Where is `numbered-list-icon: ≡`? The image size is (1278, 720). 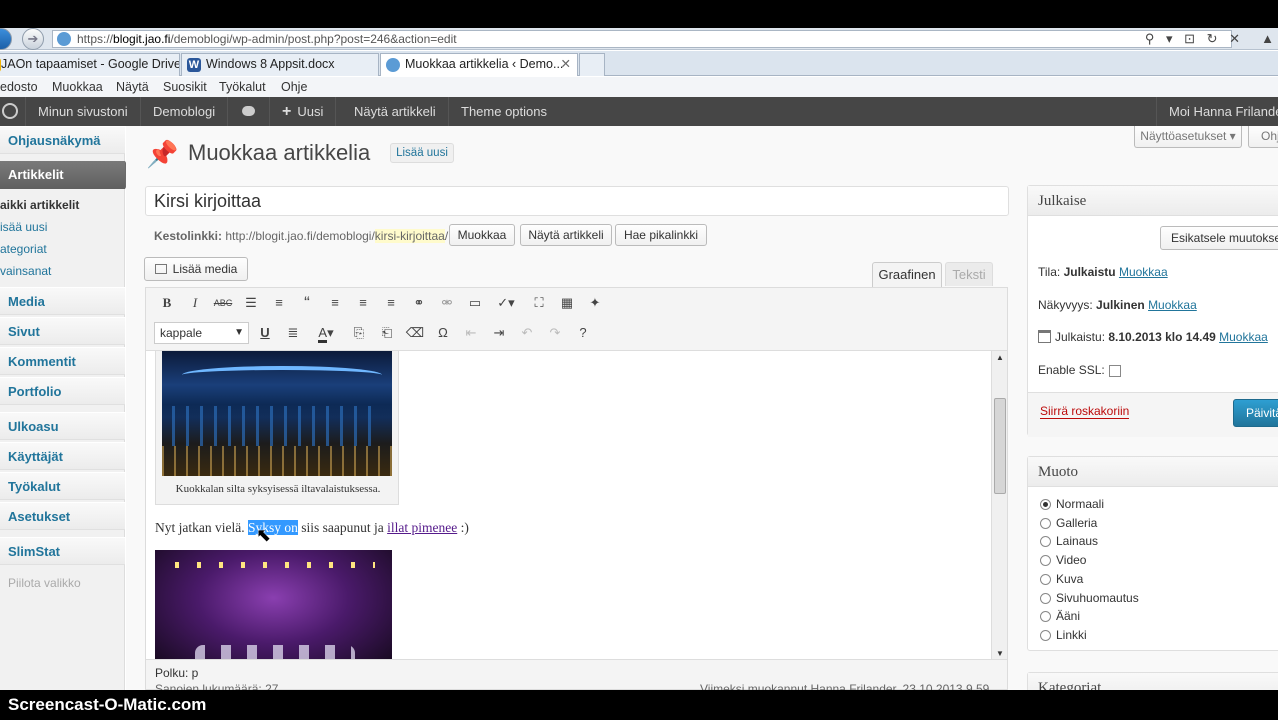 numbered-list-icon: ≡ is located at coordinates (279, 303).